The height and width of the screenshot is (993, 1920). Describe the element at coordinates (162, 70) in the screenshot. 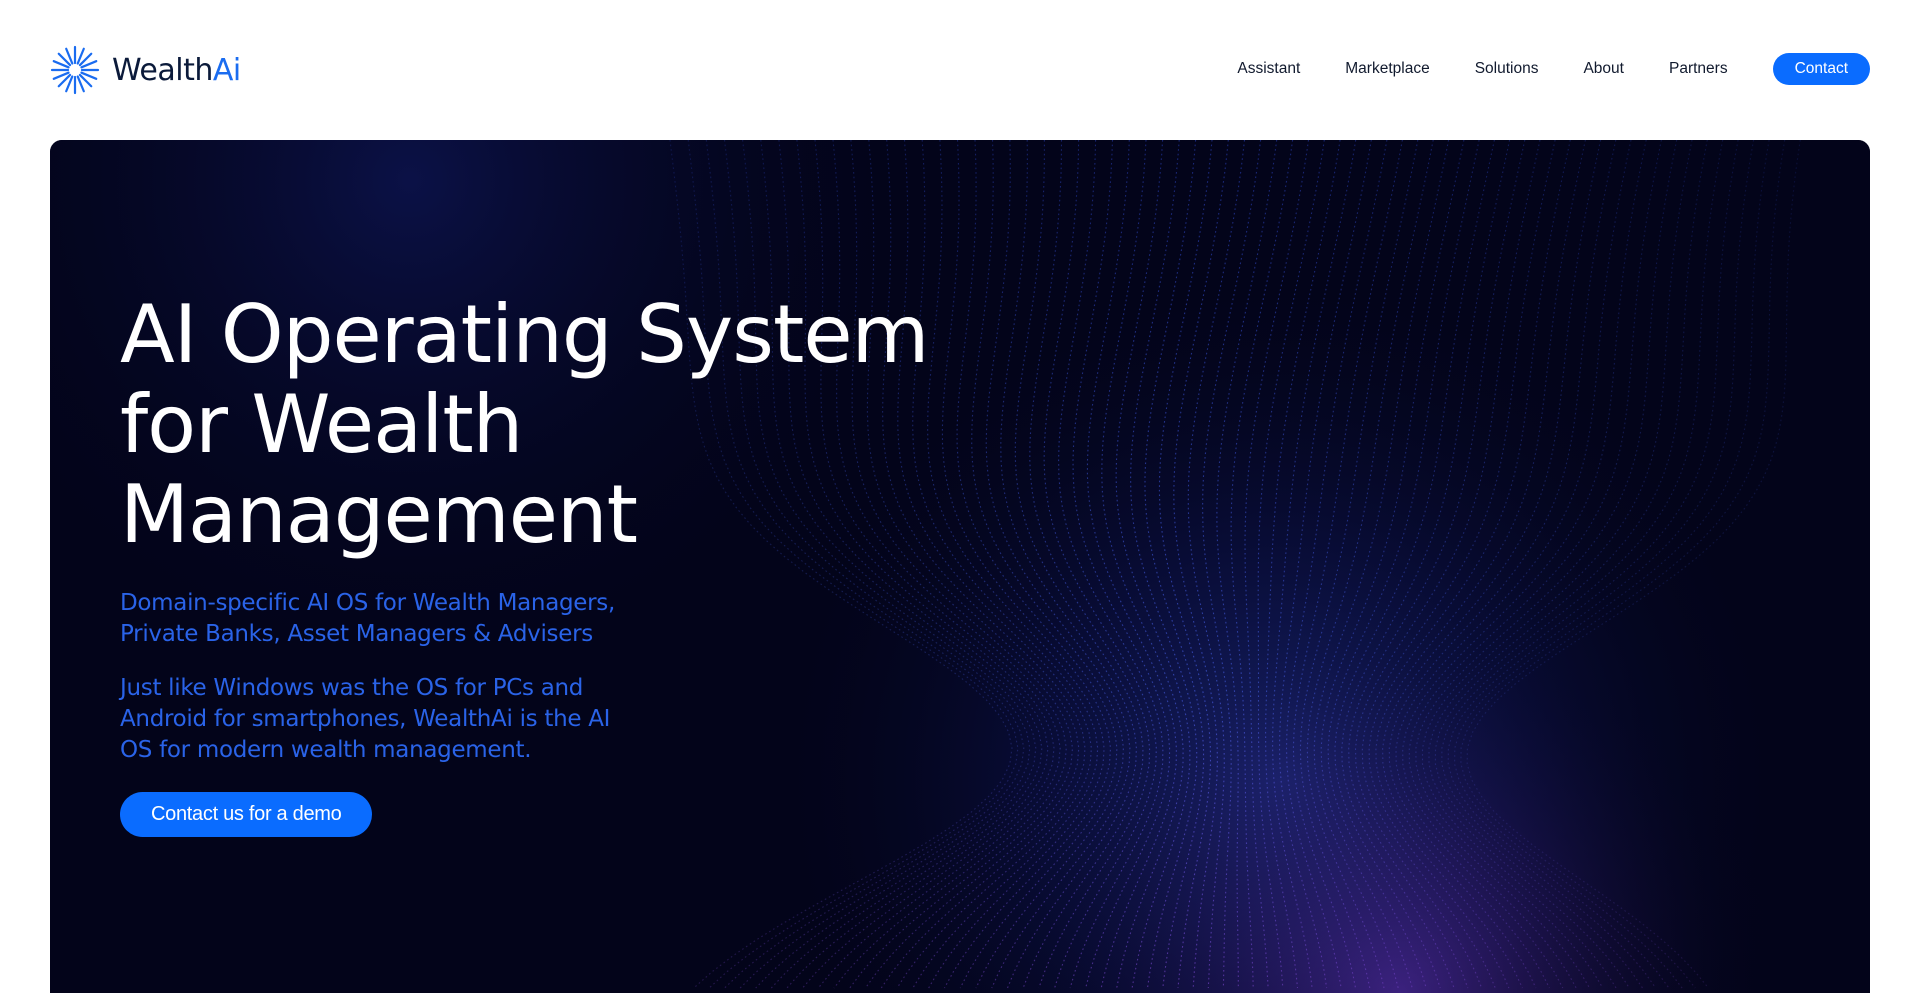

I see `brand-name-main: Wealth` at that location.